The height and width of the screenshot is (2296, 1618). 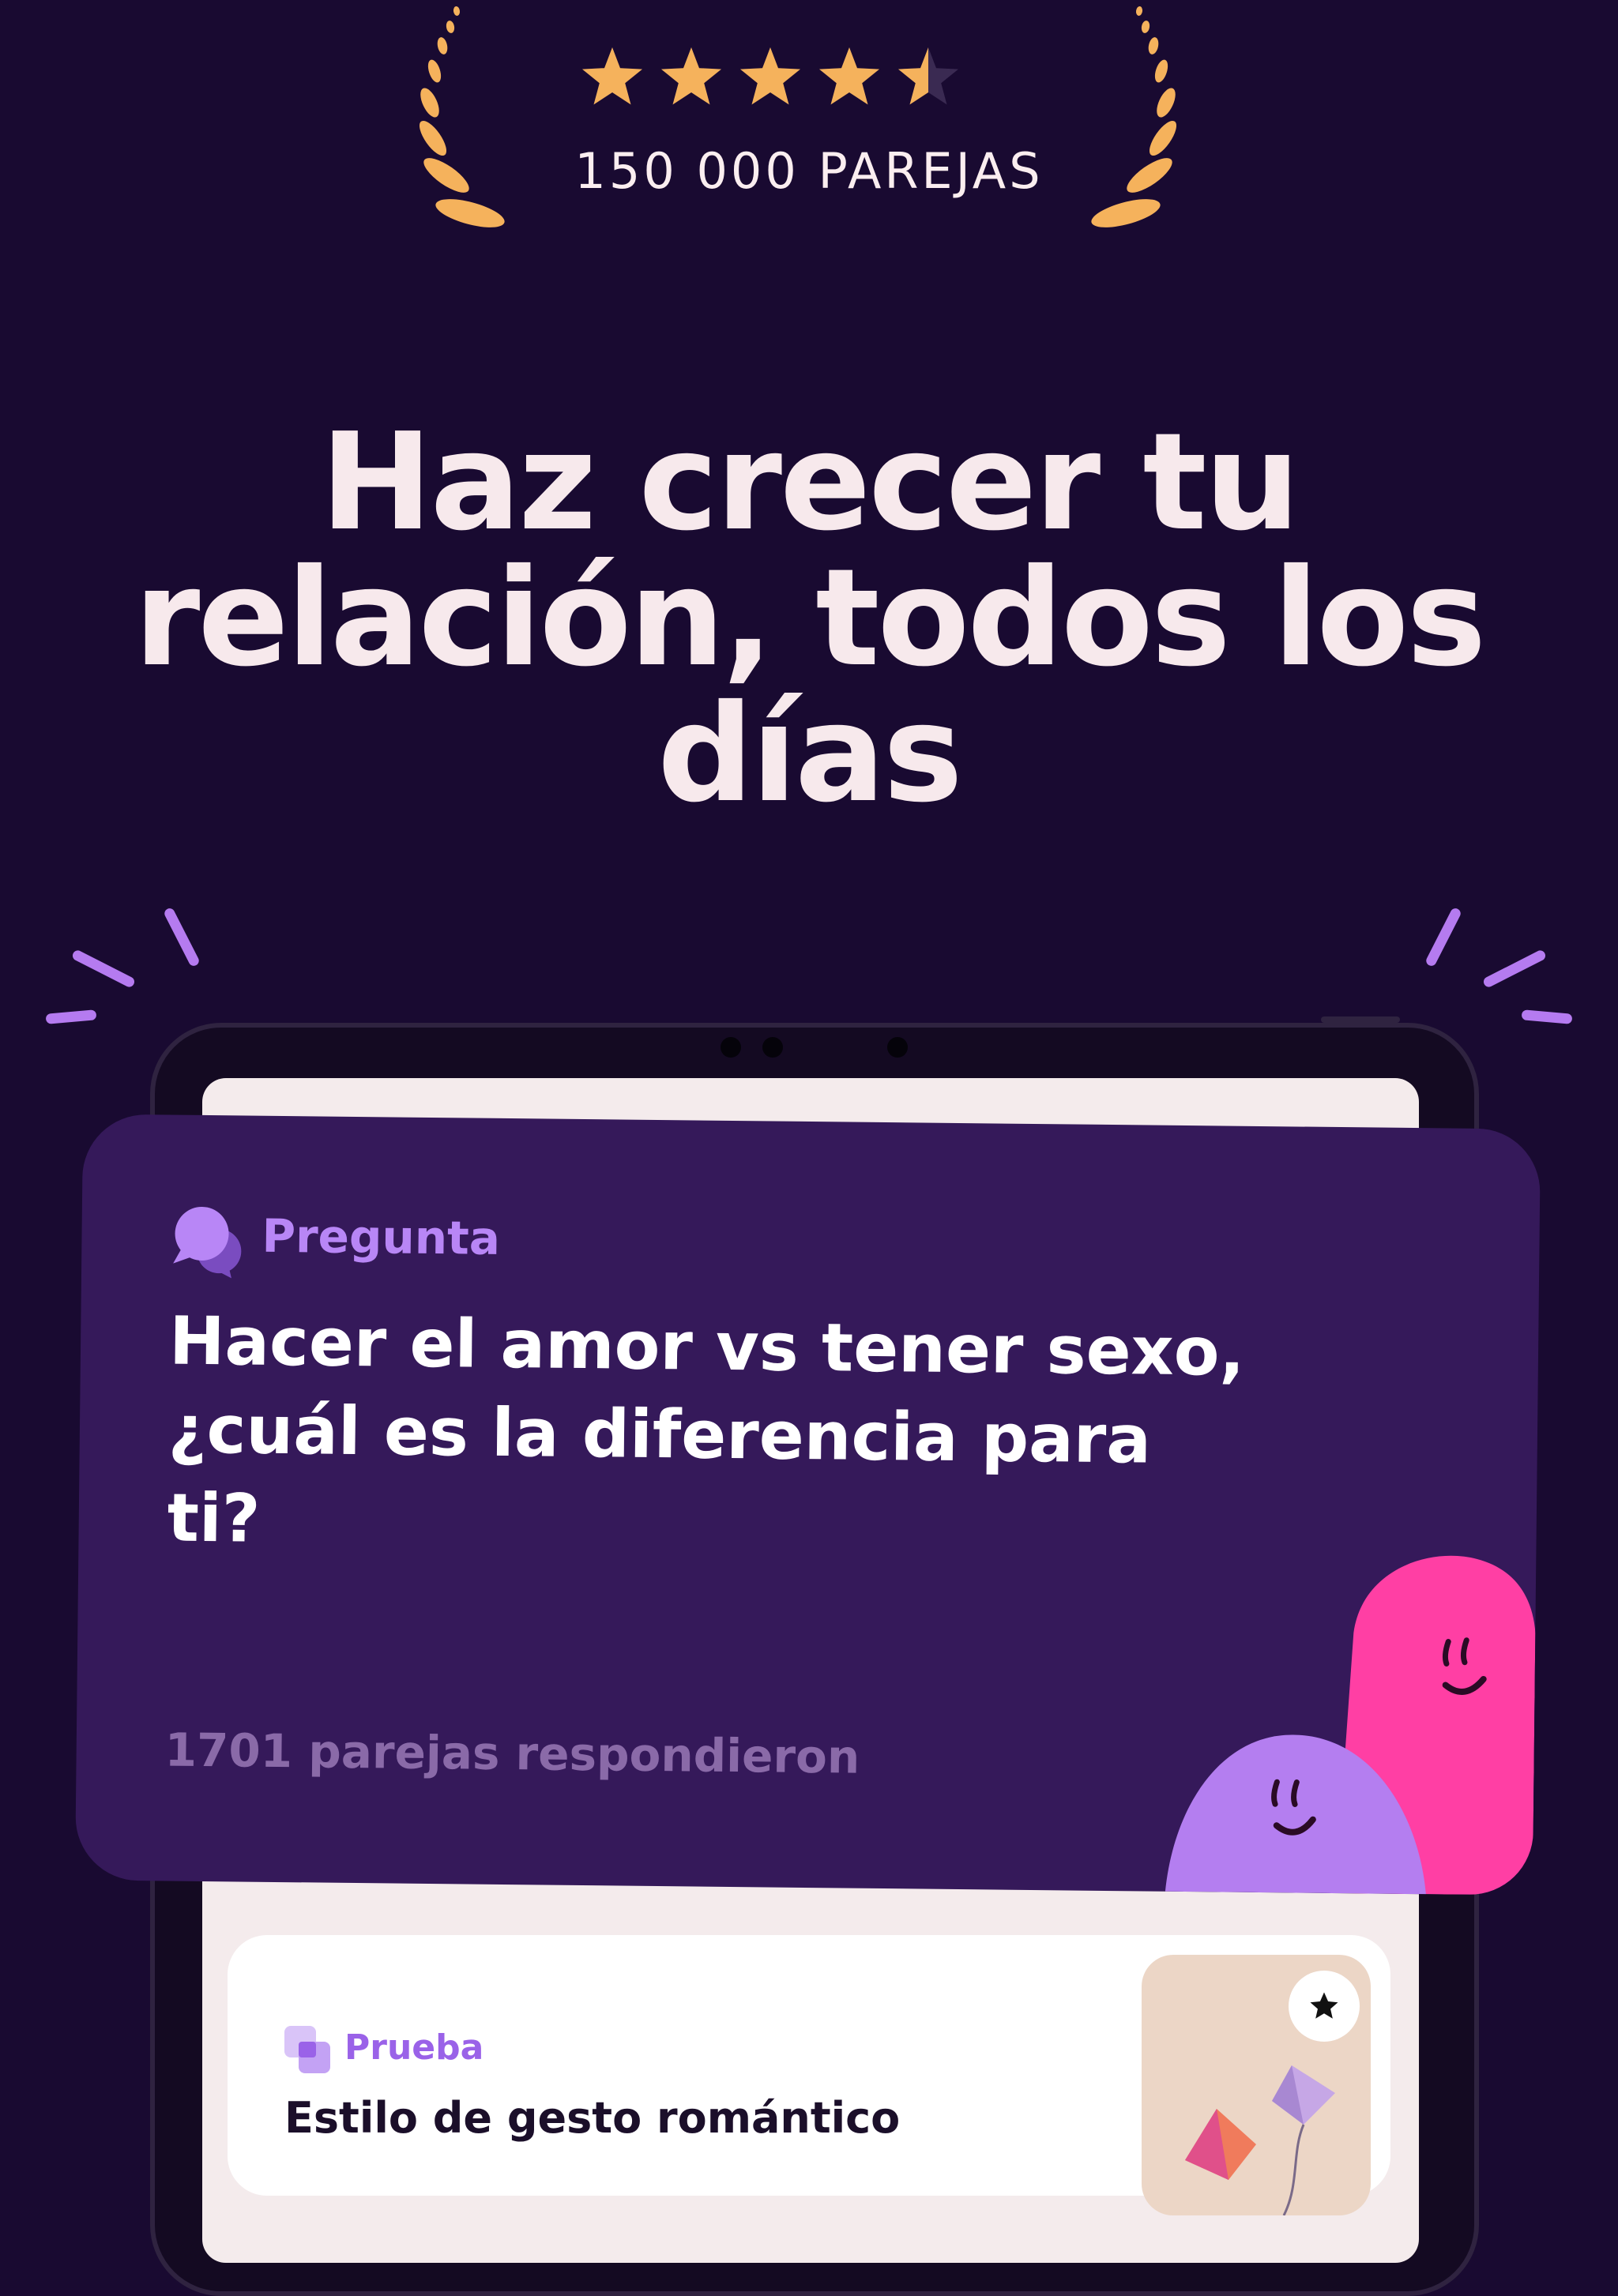 What do you see at coordinates (809, 171) in the screenshot?
I see `rating-label: 150 000 PAREJAS` at bounding box center [809, 171].